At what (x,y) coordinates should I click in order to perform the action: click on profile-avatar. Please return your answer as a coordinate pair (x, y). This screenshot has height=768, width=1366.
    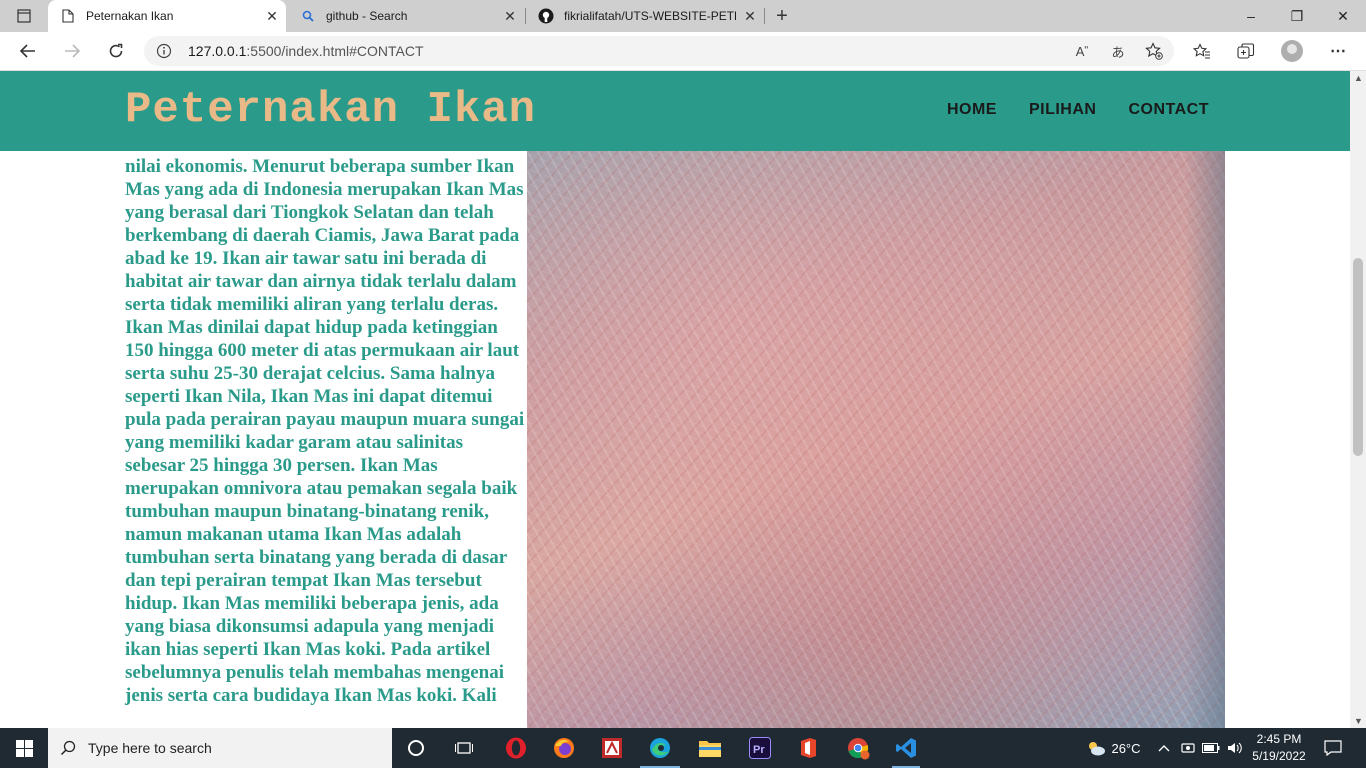
    Looking at the image, I should click on (1292, 51).